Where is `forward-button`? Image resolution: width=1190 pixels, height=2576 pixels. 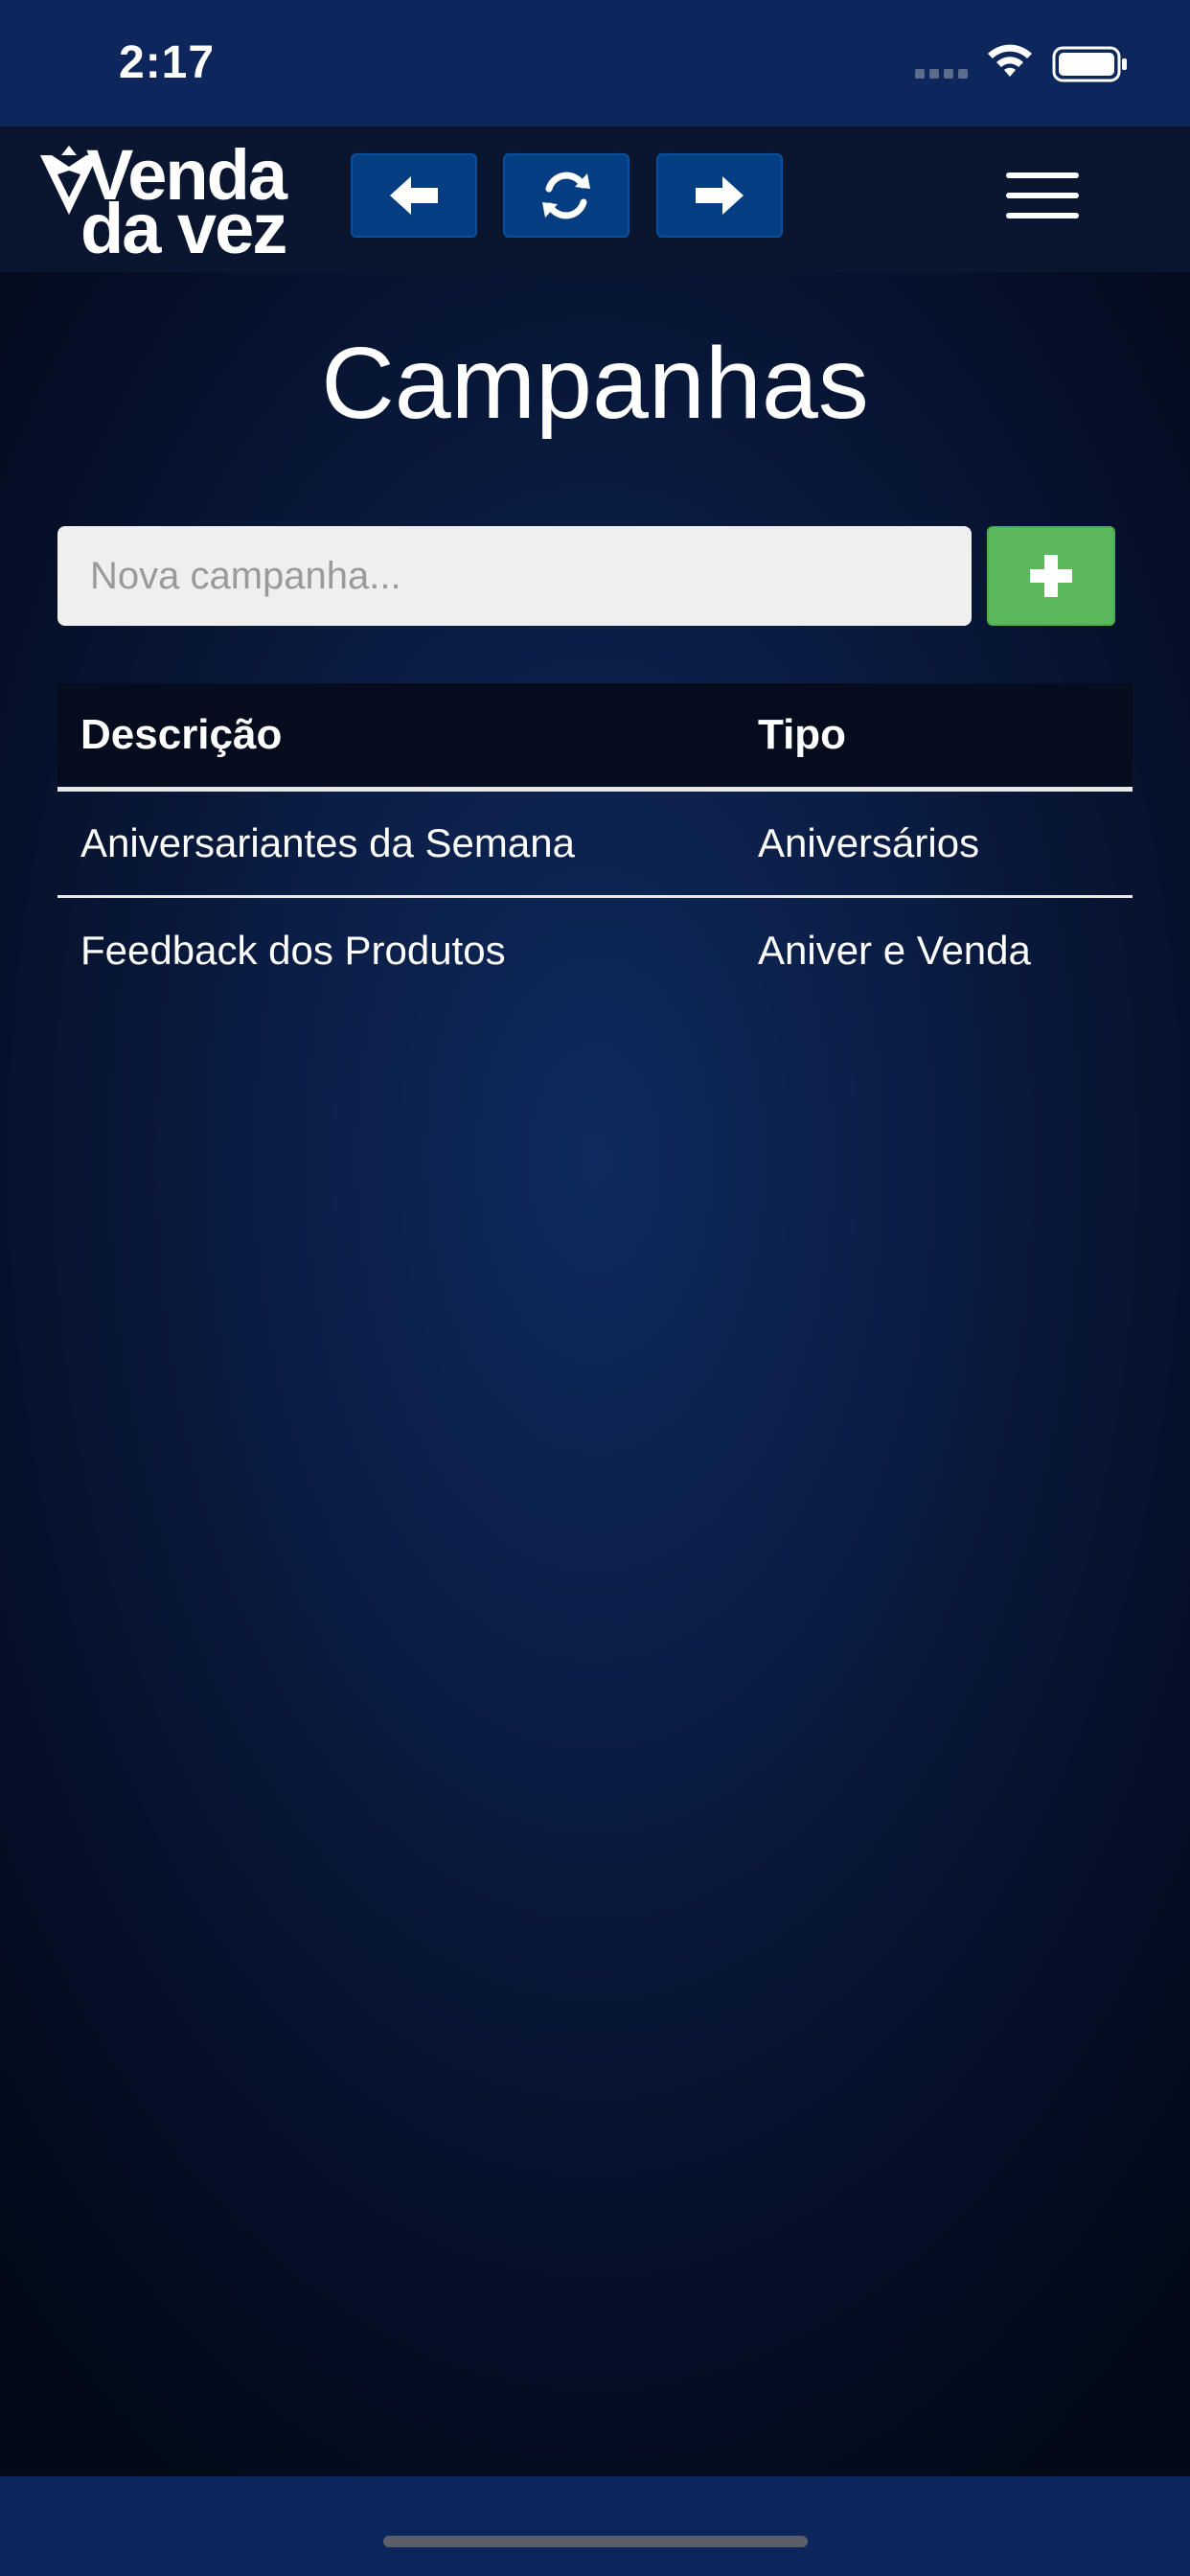
forward-button is located at coordinates (719, 195).